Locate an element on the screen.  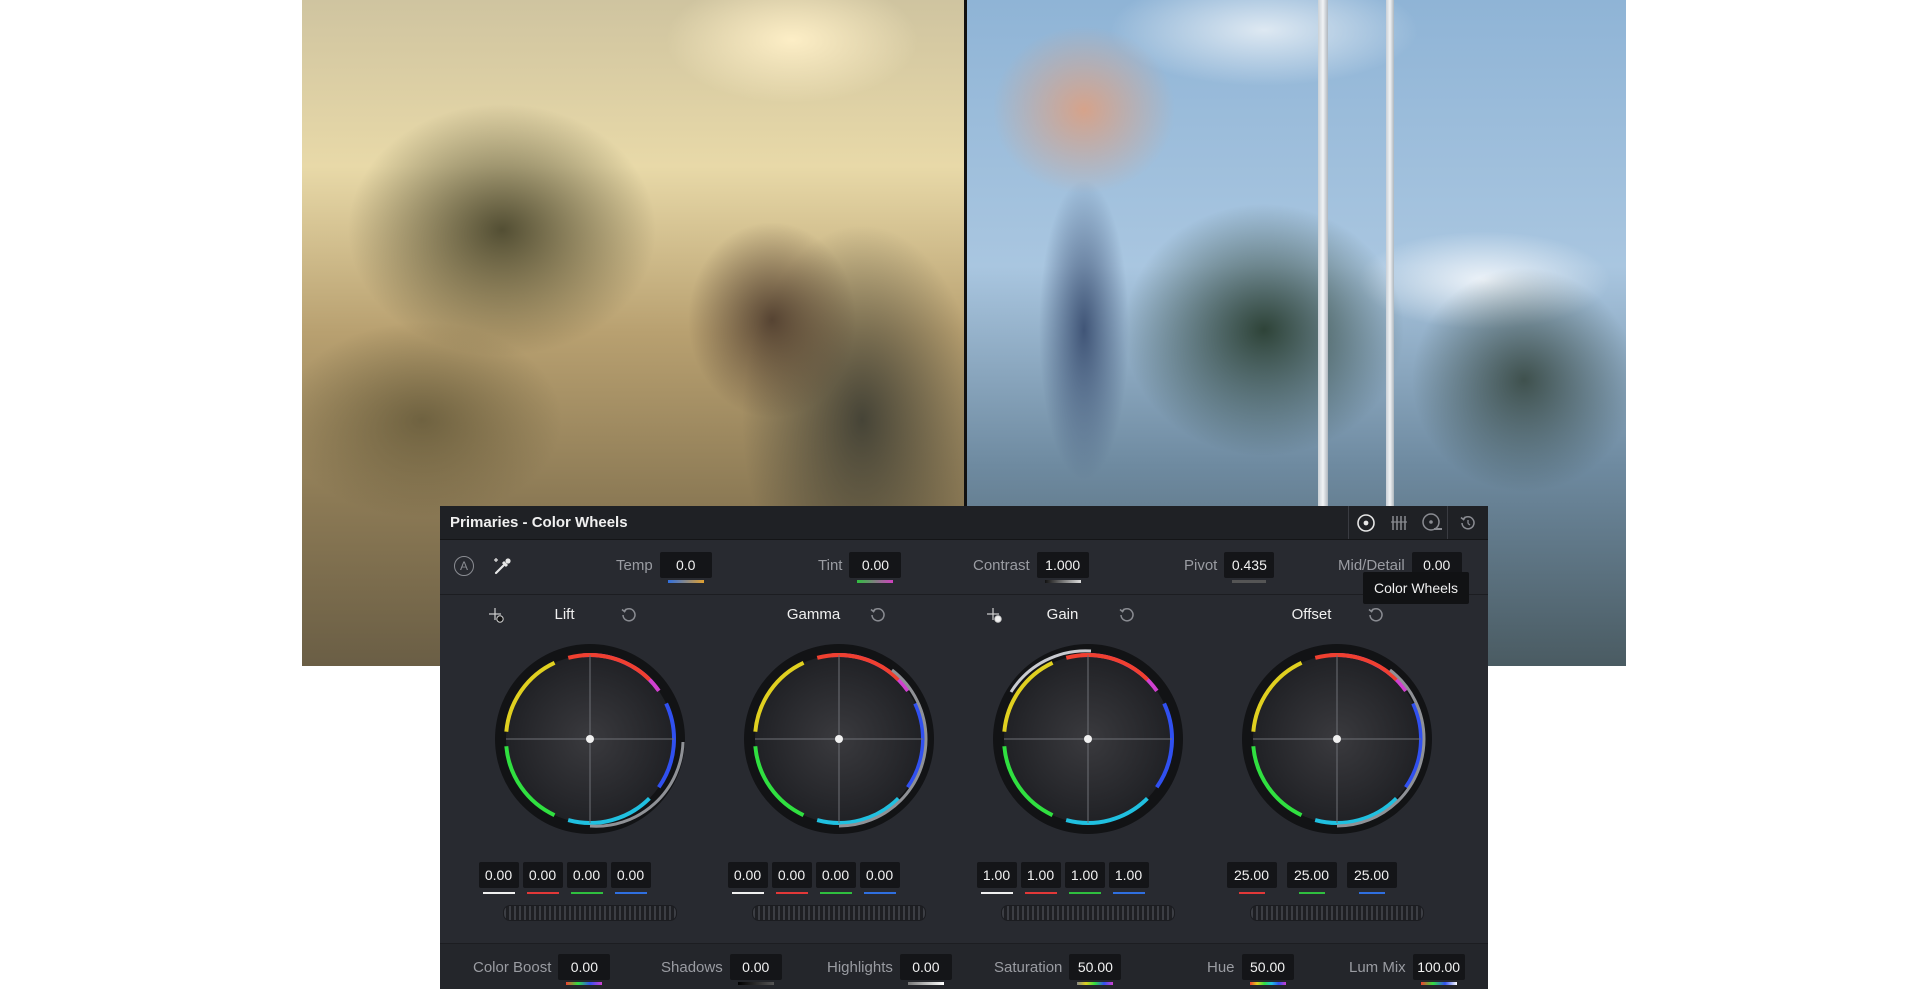
lift-blue-field: 0.00 is located at coordinates (630, 878).